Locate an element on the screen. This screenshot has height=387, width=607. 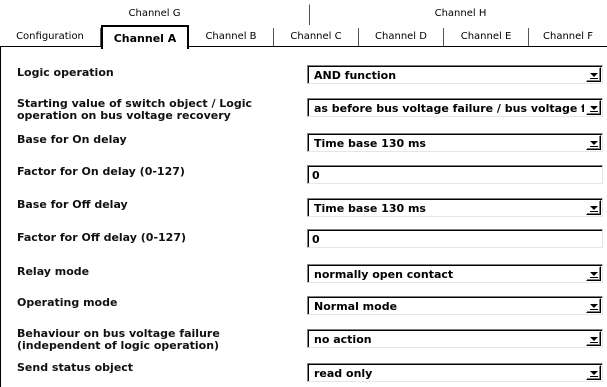
tab-frame-line-left is located at coordinates (50, 46).